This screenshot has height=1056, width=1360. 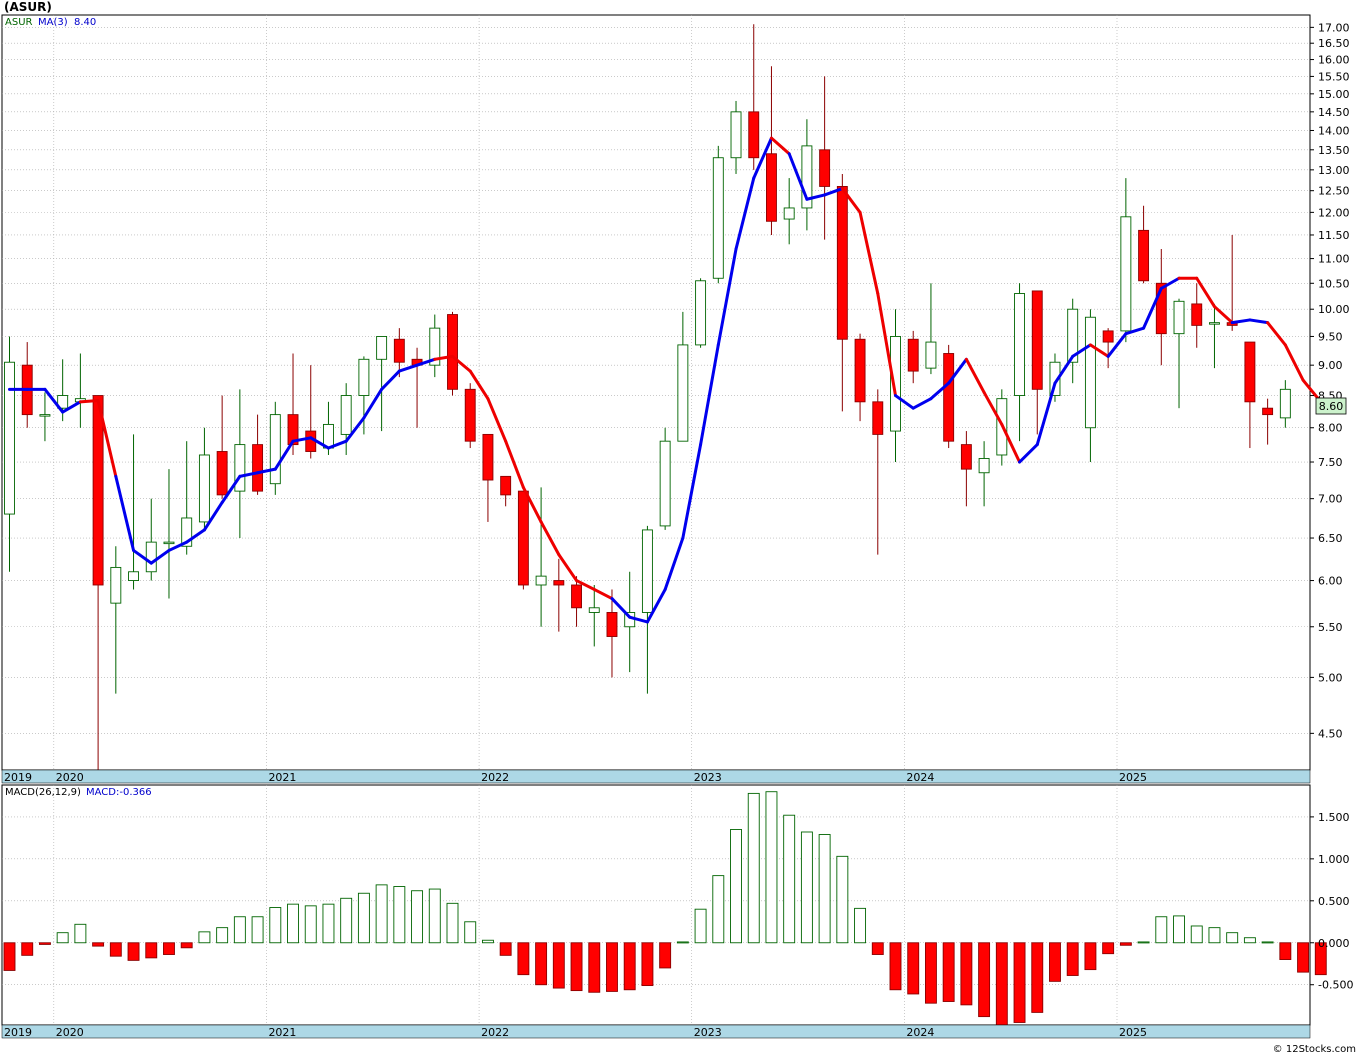 I want to click on macd-tick-label: 1.000, so click(x=1334, y=859).